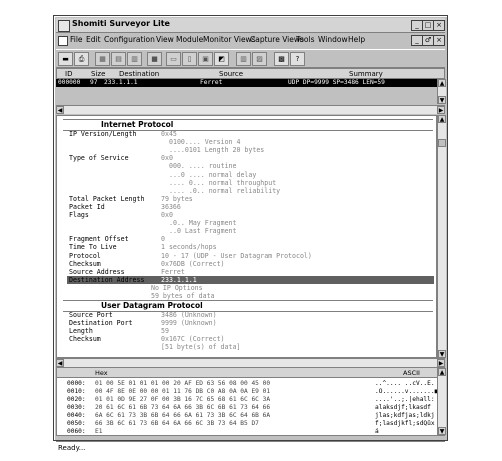  What do you see at coordinates (177, 288) in the screenshot?
I see `field-value: No IP Options` at bounding box center [177, 288].